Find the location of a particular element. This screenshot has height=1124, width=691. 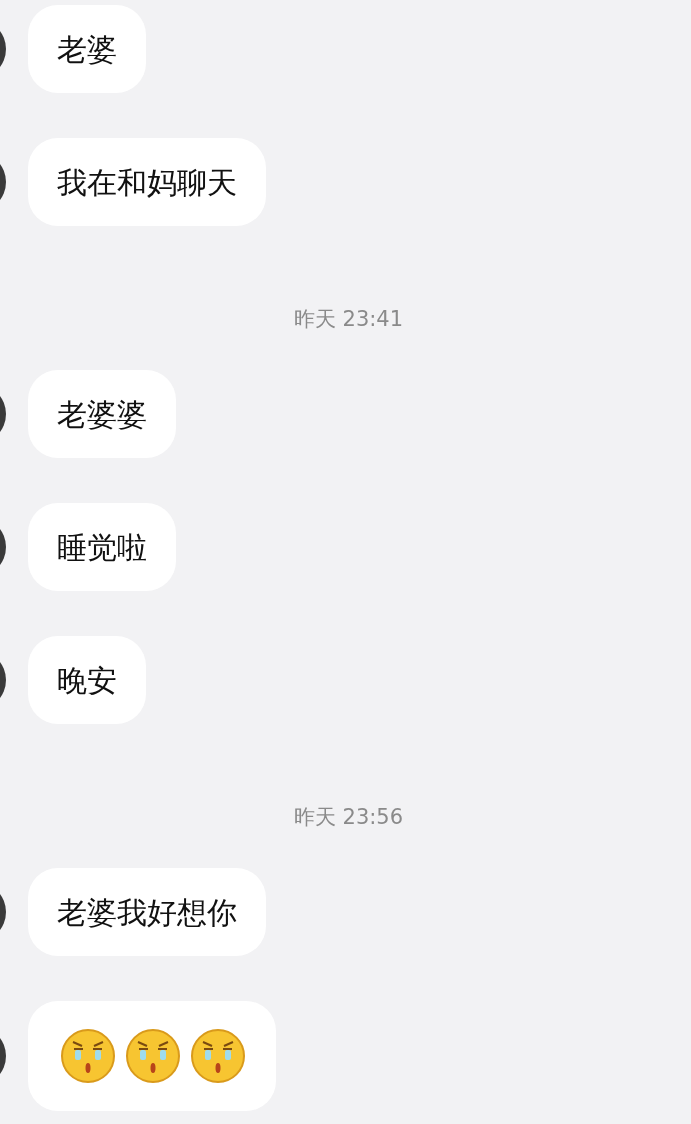

message-bubble: 晚安 is located at coordinates (87, 680).